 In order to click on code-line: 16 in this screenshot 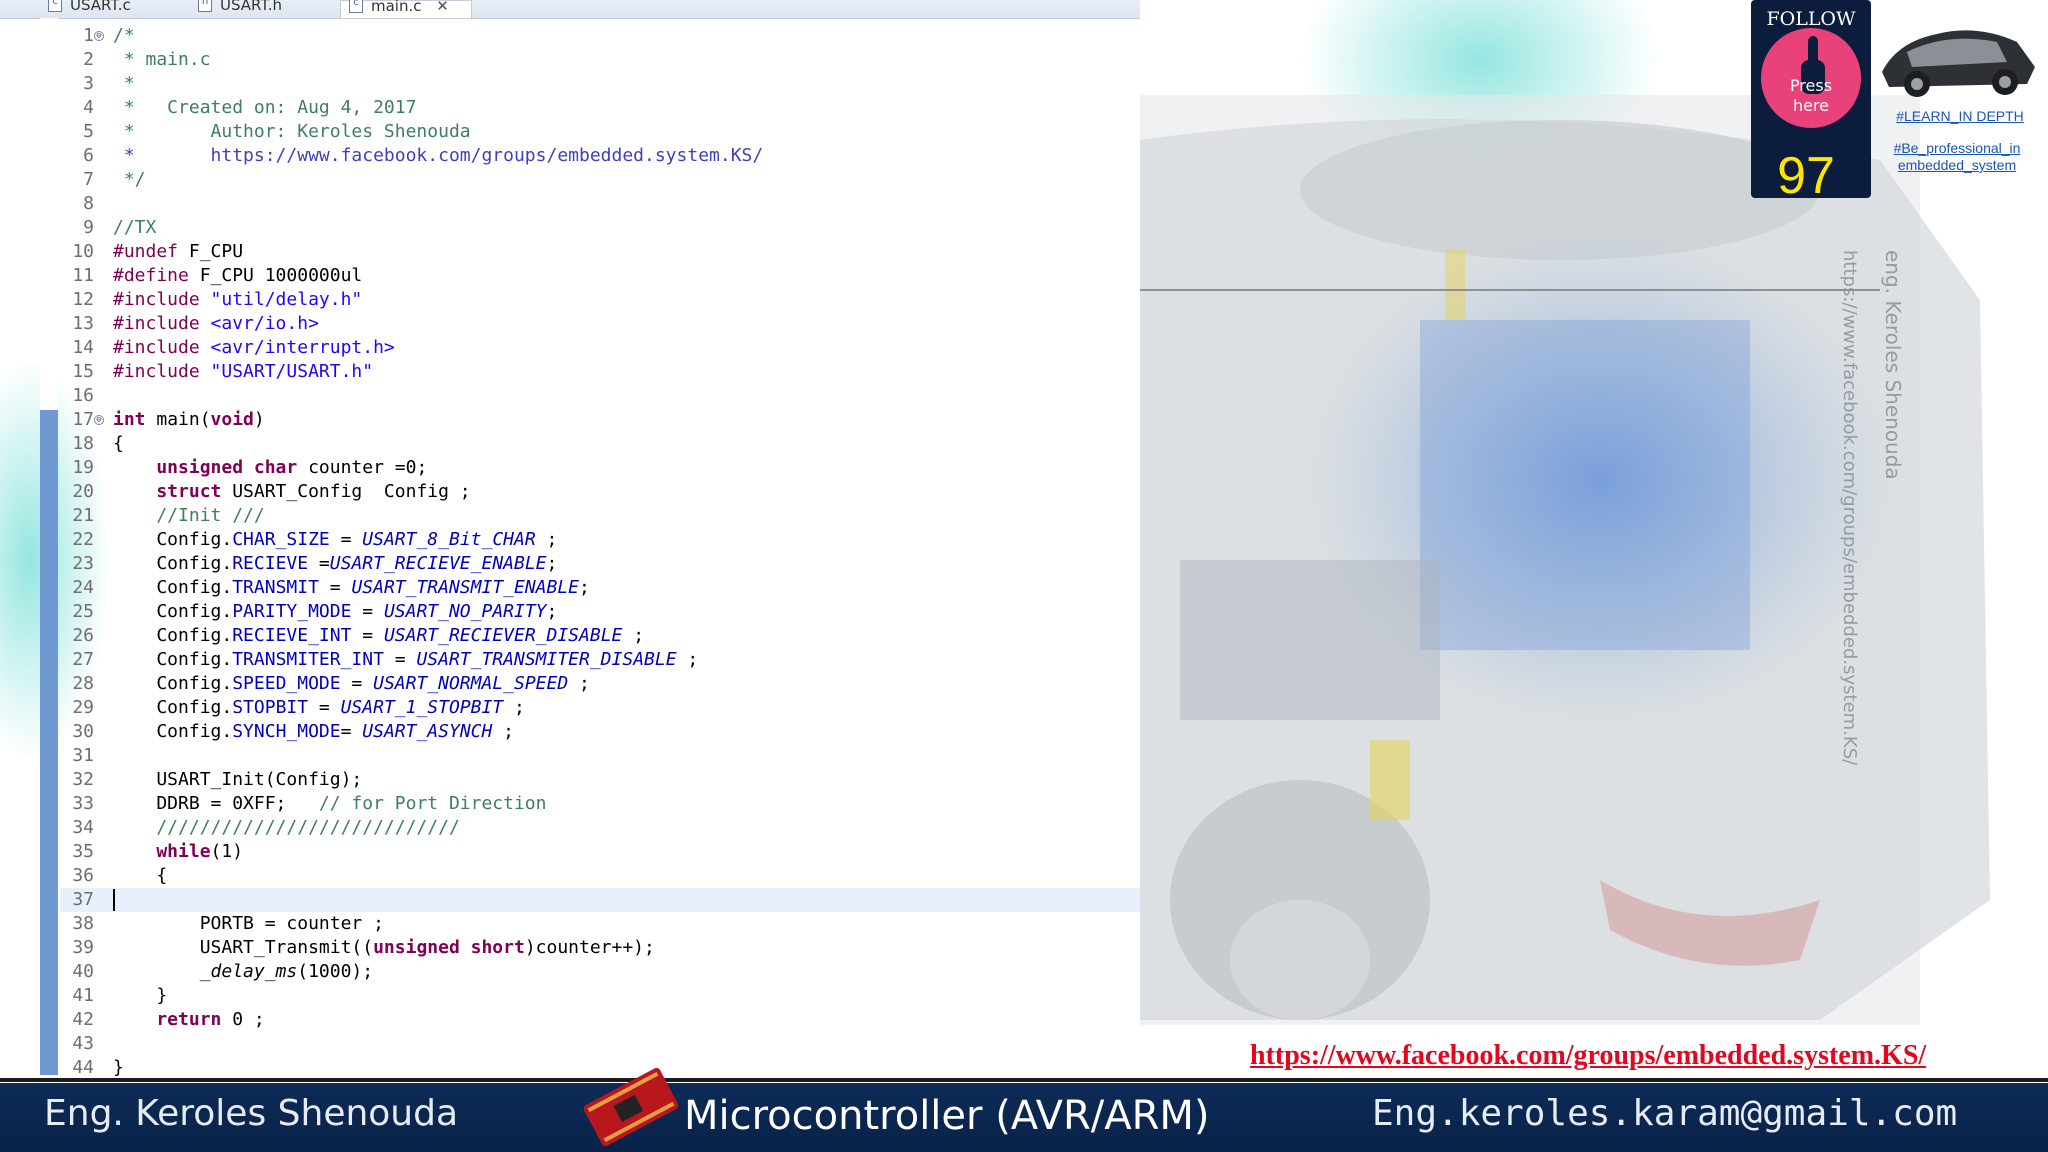, I will do `click(600, 396)`.